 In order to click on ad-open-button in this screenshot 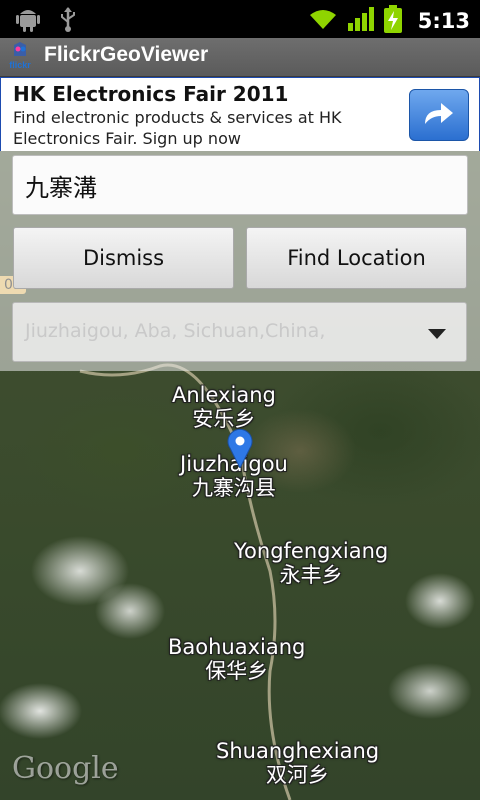, I will do `click(439, 115)`.